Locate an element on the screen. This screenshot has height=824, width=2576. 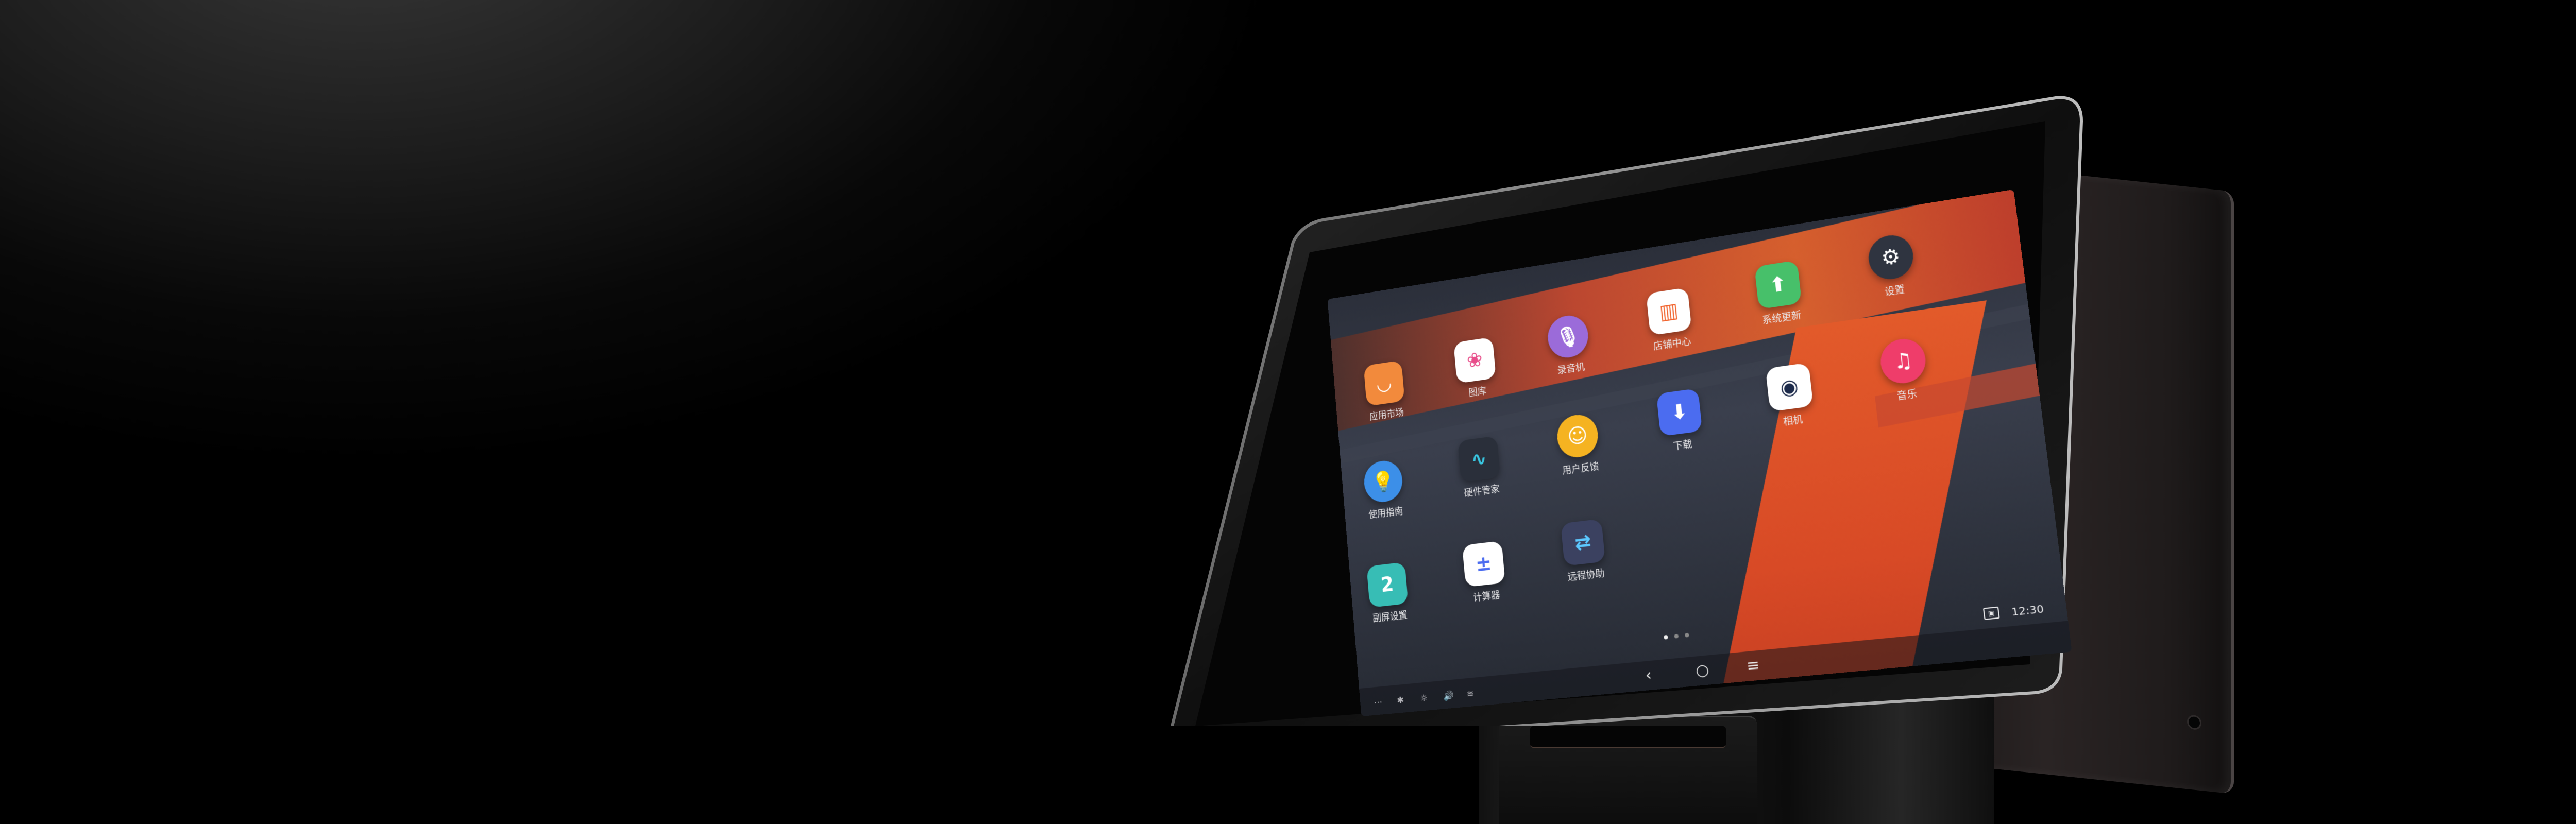
clock: 12:30 is located at coordinates (2027, 610).